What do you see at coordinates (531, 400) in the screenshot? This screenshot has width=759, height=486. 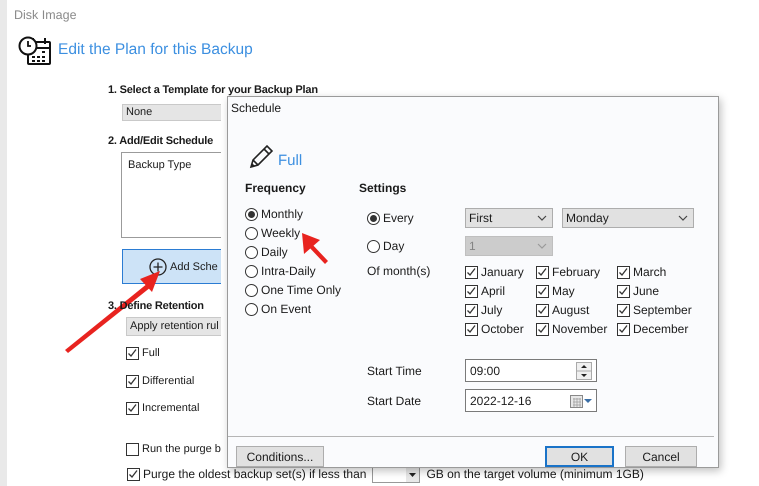 I see `date-field: 2022-12-16` at bounding box center [531, 400].